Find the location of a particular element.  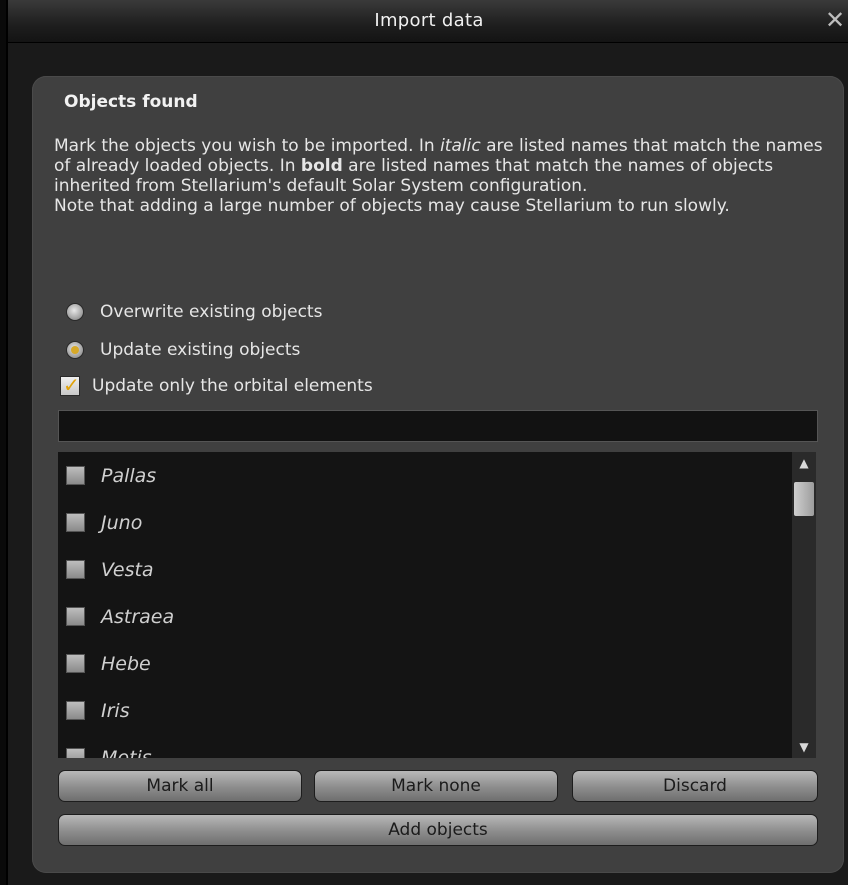

add-objects-button: Add objects is located at coordinates (438, 830).